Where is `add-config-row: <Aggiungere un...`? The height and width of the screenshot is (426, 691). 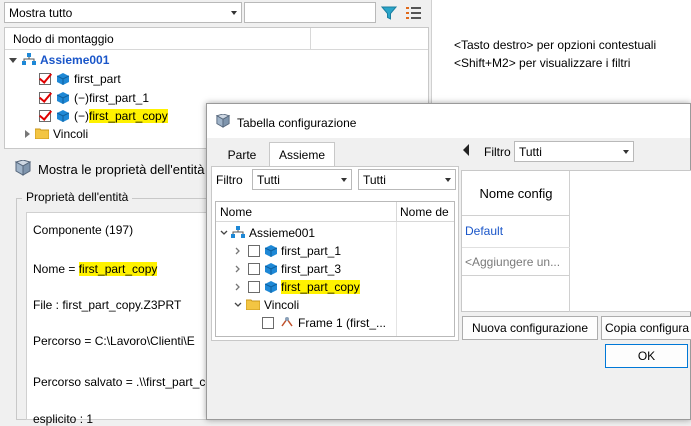 add-config-row: <Aggiungere un... is located at coordinates (516, 262).